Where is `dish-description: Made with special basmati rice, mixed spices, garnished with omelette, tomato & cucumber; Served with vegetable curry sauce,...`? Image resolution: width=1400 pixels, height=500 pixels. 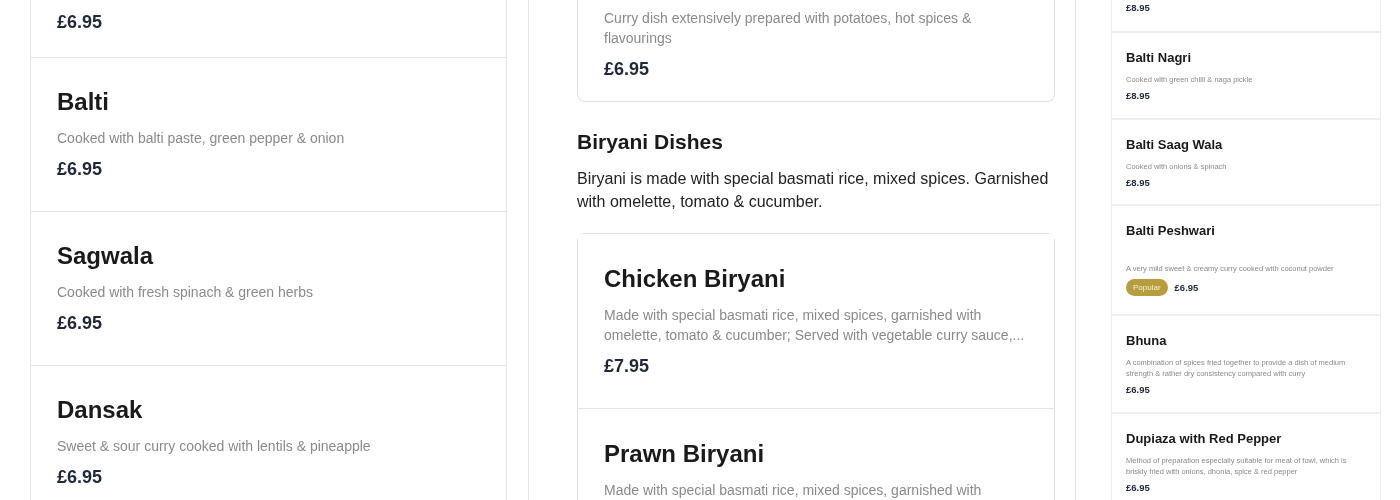 dish-description: Made with special basmati rice, mixed spices, garnished with omelette, tomato & cucumber; Served with vegetable curry sauce,... is located at coordinates (815, 325).